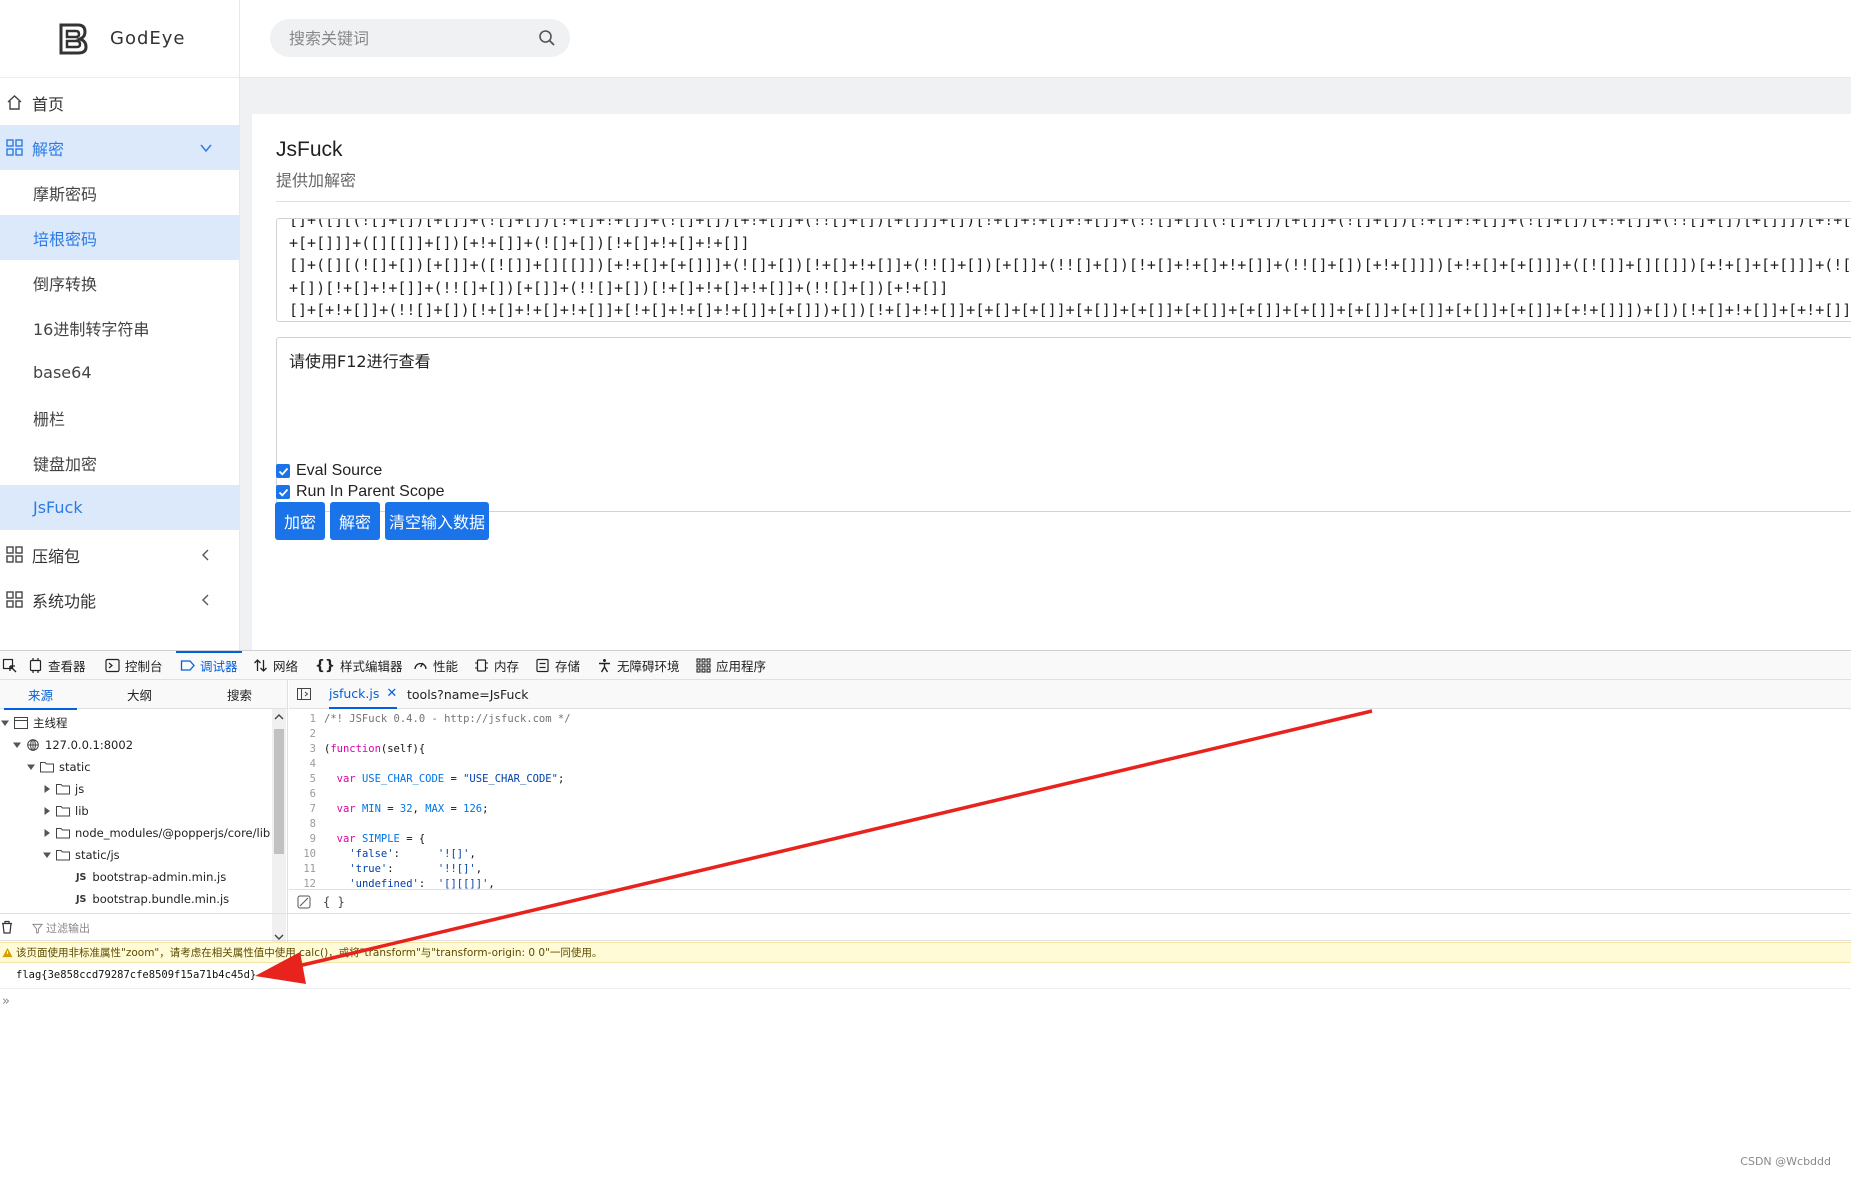 Image resolution: width=1851 pixels, height=1178 pixels. Describe the element at coordinates (1785, 1161) in the screenshot. I see `watermark: CSDN @Wcbddd` at that location.